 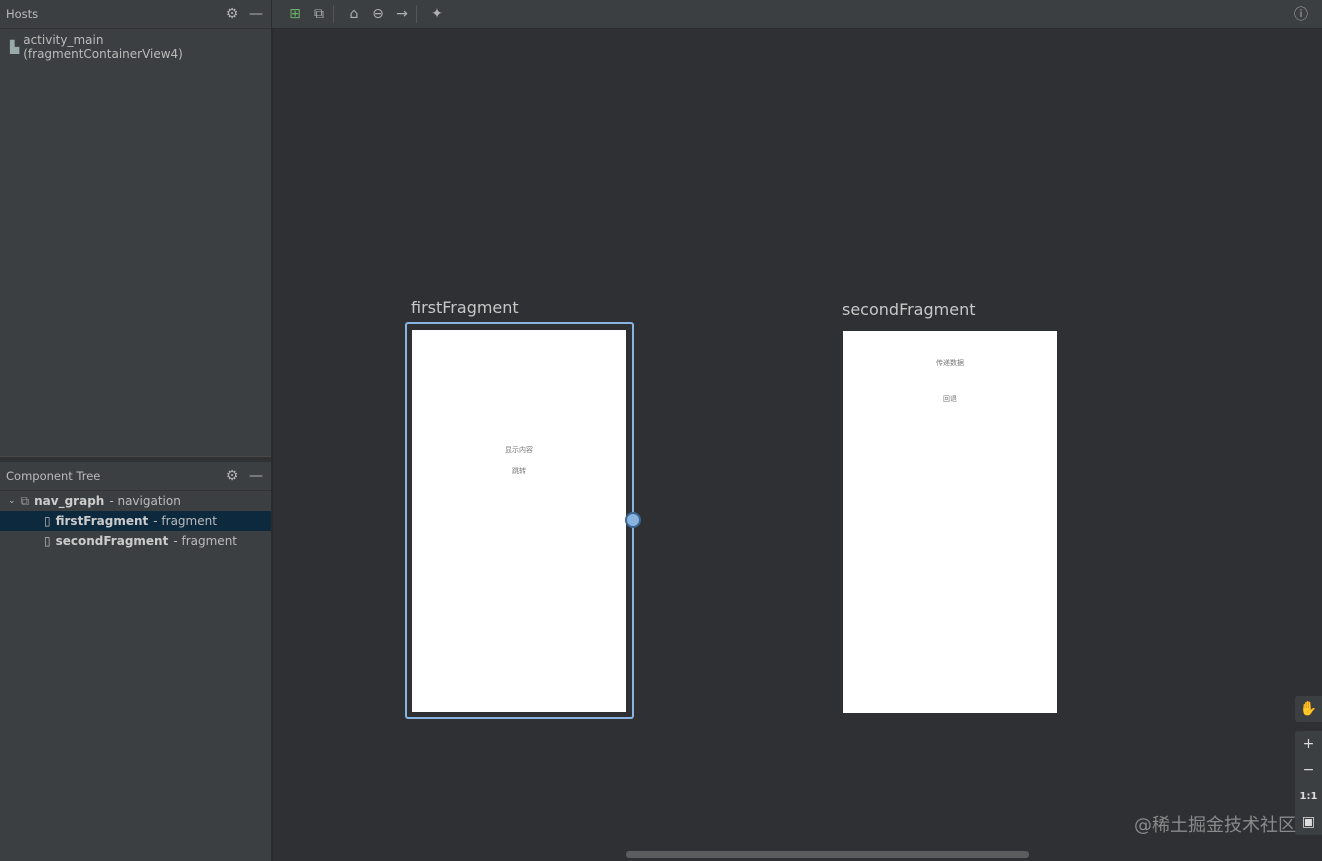 I want to click on home-icon: ⌂, so click(x=354, y=14).